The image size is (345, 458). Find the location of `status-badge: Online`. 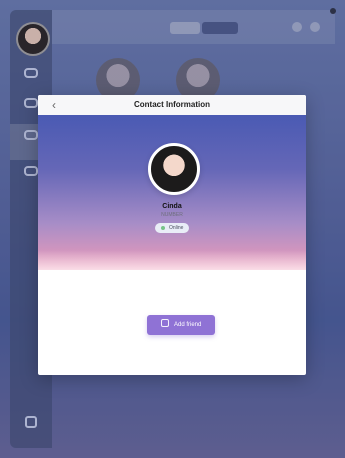

status-badge: Online is located at coordinates (172, 228).